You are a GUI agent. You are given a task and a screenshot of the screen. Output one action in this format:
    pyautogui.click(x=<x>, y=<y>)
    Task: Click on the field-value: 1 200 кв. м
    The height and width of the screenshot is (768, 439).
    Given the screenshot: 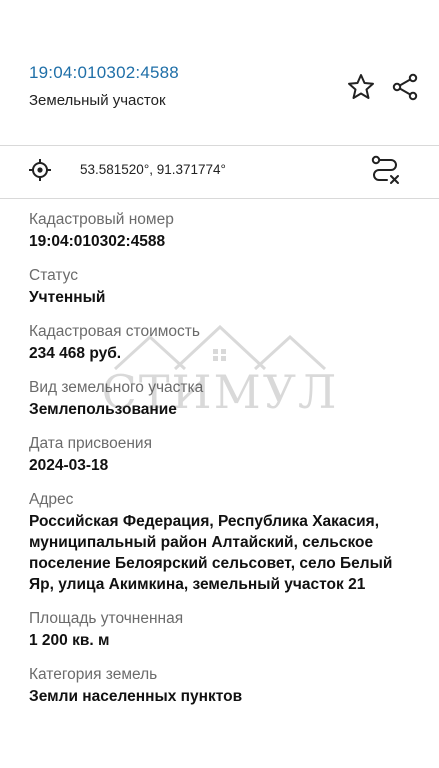 What is the action you would take?
    pyautogui.click(x=69, y=640)
    